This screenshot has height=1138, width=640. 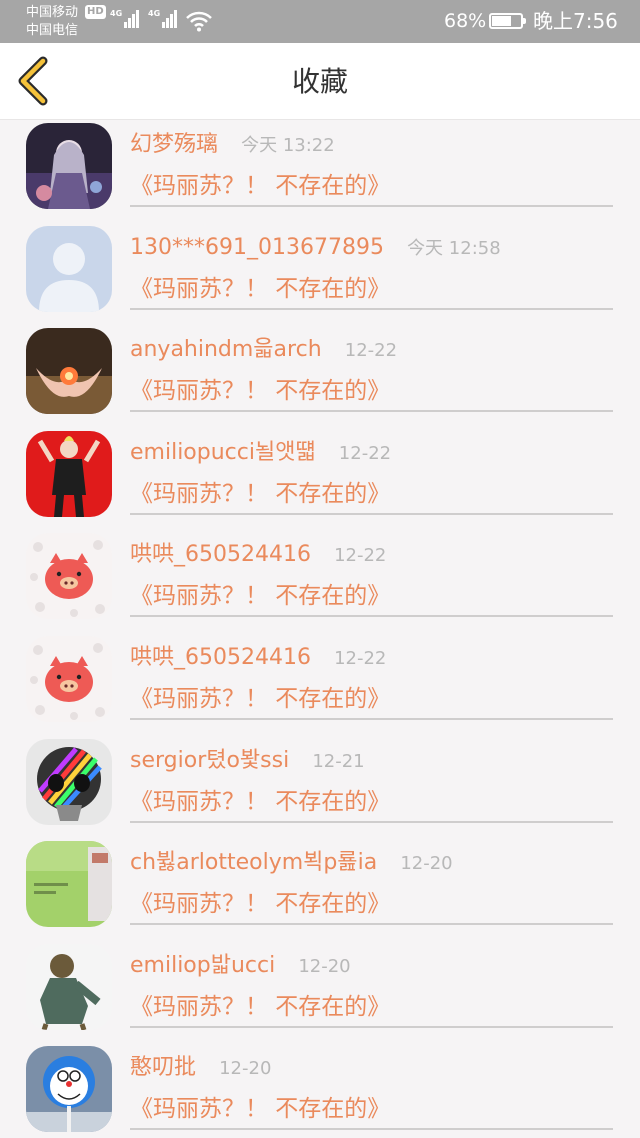 I want to click on username: sergior텼o봧ssi, so click(x=209, y=761).